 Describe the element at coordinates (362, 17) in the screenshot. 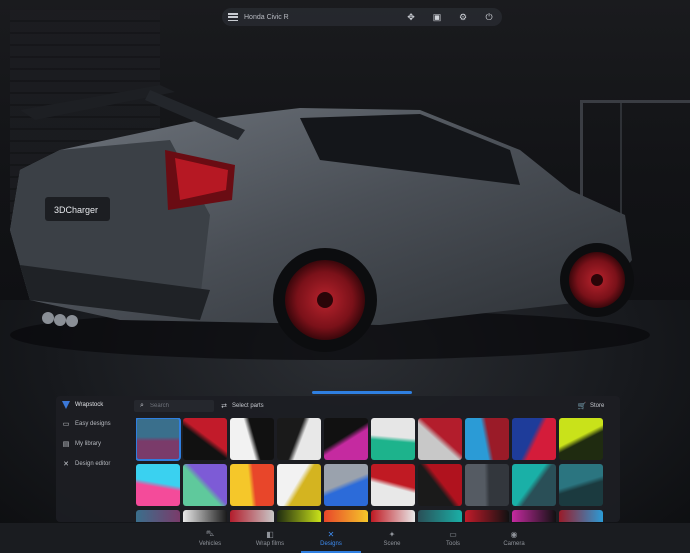

I see `top-toolbar: Honda Civic R ✥ ▣ ⚙ ⏻` at that location.